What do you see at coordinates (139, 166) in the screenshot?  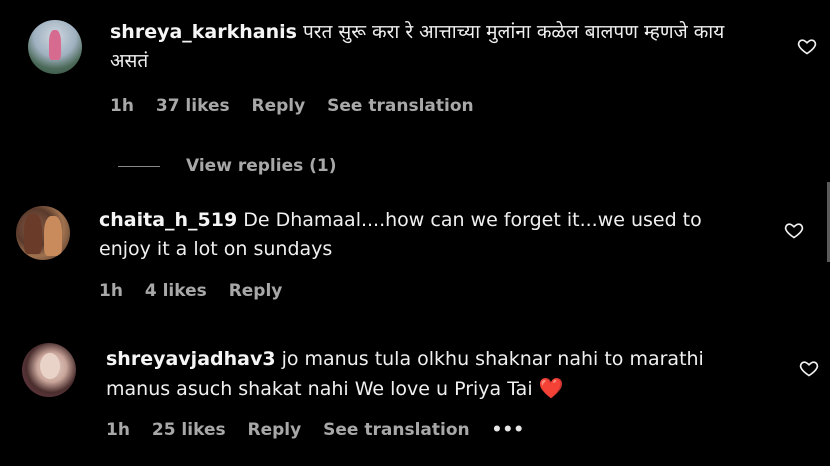 I see `replies-divider` at bounding box center [139, 166].